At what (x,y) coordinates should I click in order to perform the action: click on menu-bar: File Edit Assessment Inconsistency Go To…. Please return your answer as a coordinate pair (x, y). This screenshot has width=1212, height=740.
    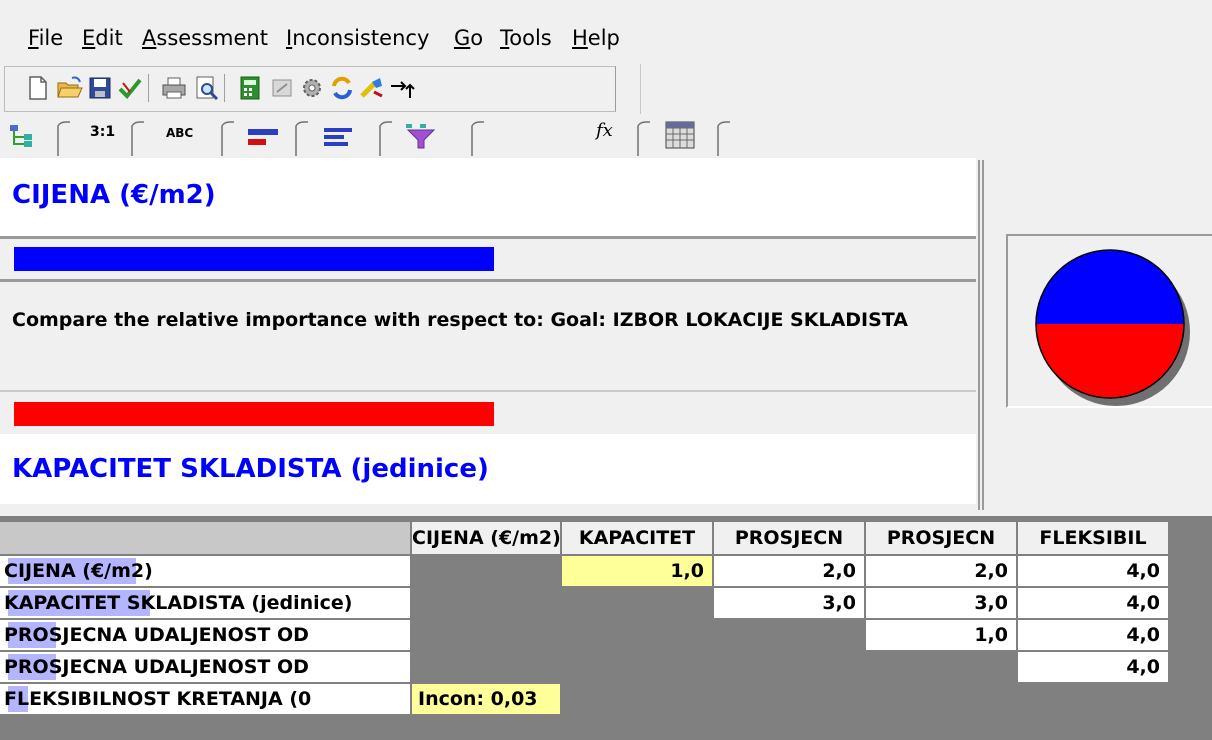
    Looking at the image, I should click on (606, 32).